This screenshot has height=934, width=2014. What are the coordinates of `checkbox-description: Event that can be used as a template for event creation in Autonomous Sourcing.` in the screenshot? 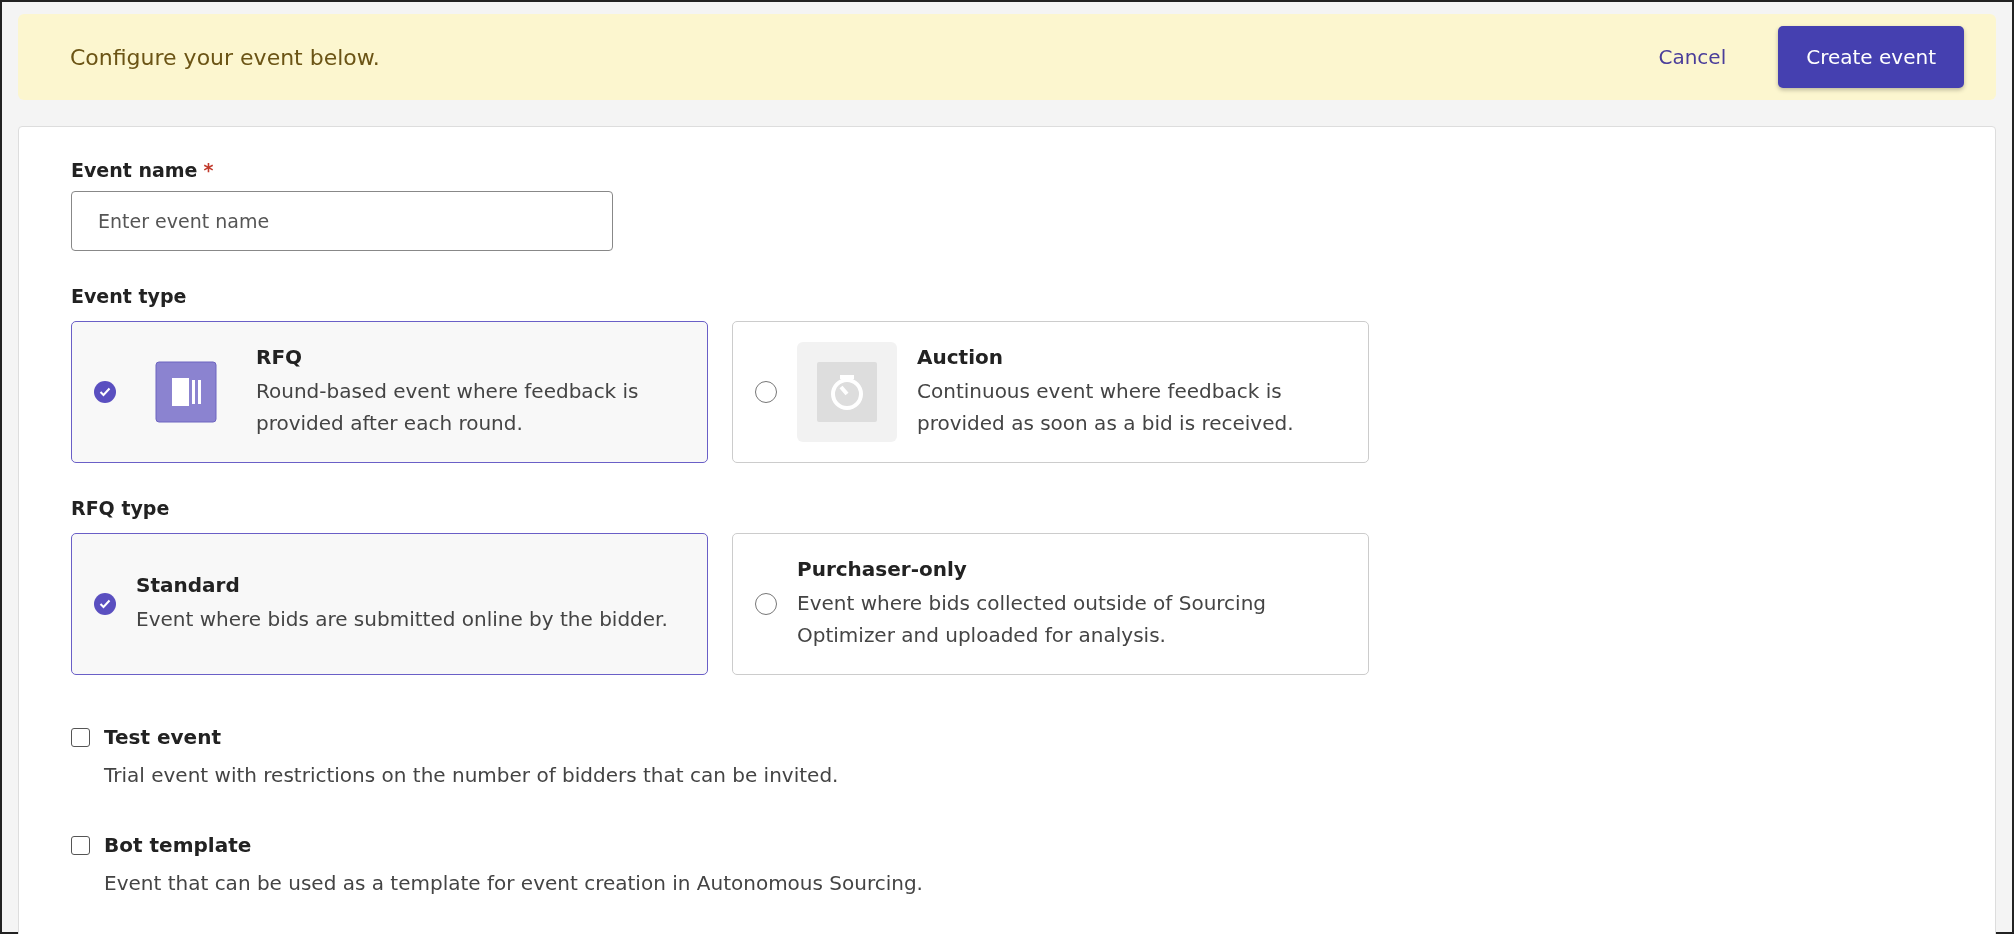 It's located at (514, 883).